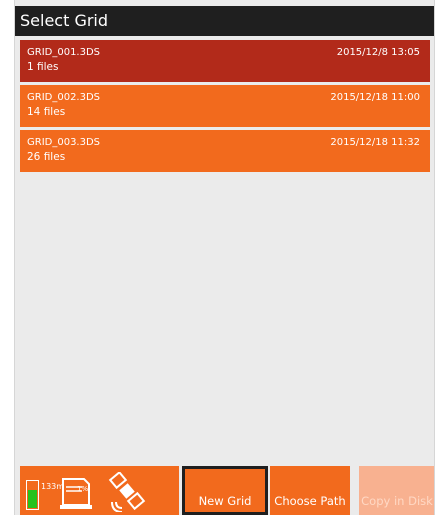  I want to click on grid-row-2: GRID_002.3DS 14 files 2015/12/18 11:00, so click(225, 106).